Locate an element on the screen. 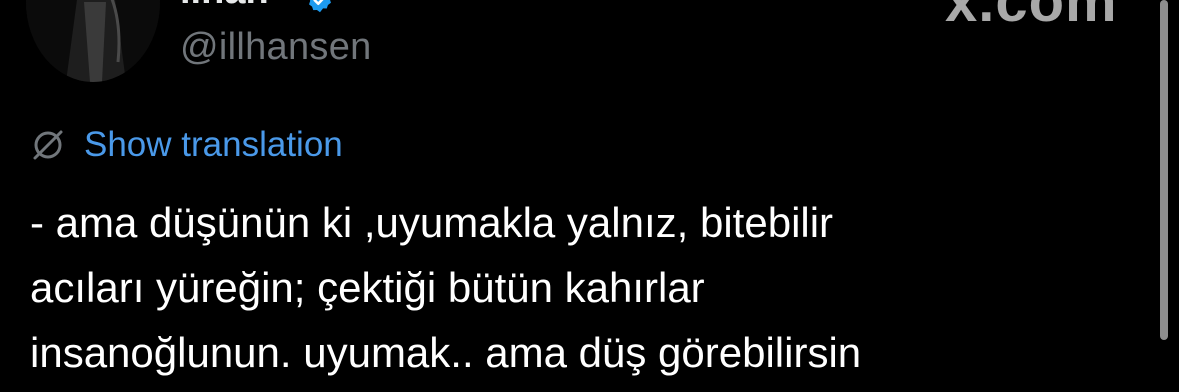  tweet-text-line: acıları yüreğin; çektiği bütün kahırlar is located at coordinates (367, 287).